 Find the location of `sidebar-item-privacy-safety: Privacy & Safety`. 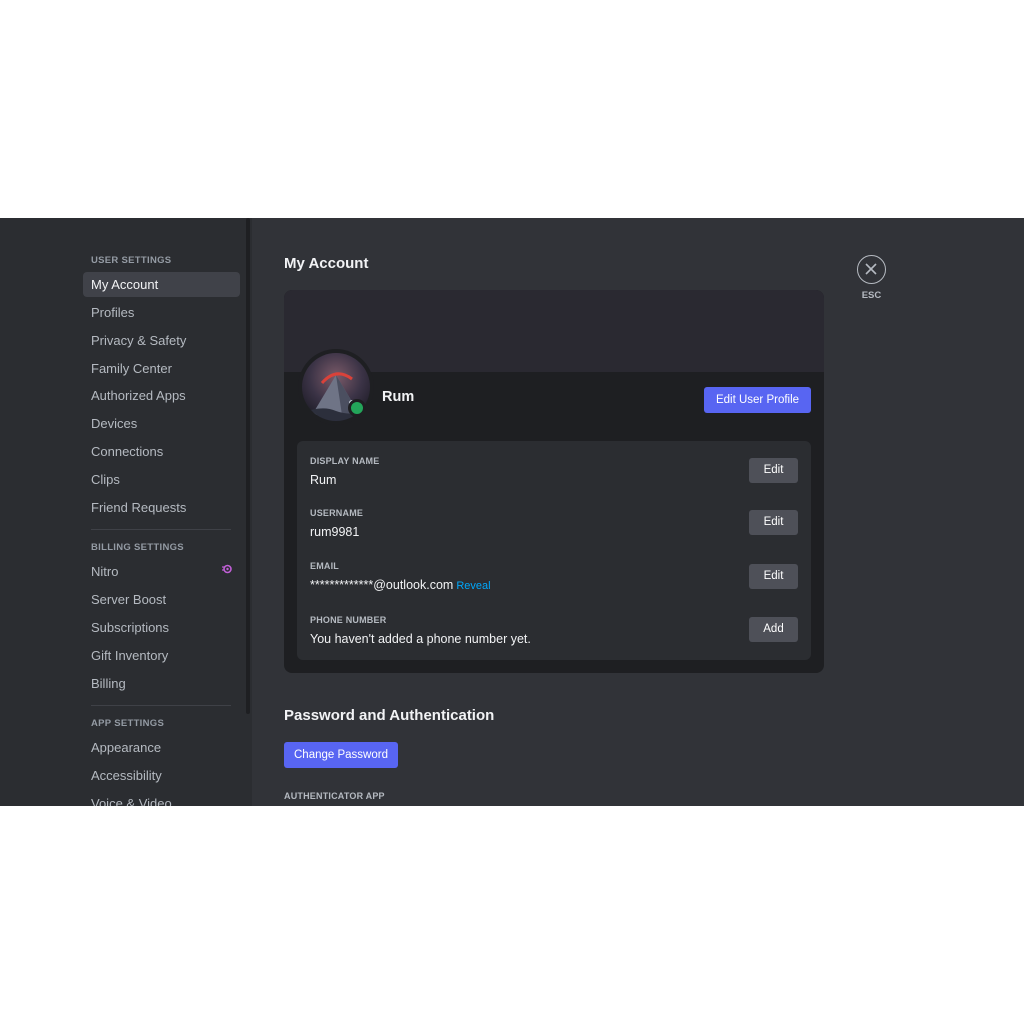

sidebar-item-privacy-safety: Privacy & Safety is located at coordinates (161, 340).